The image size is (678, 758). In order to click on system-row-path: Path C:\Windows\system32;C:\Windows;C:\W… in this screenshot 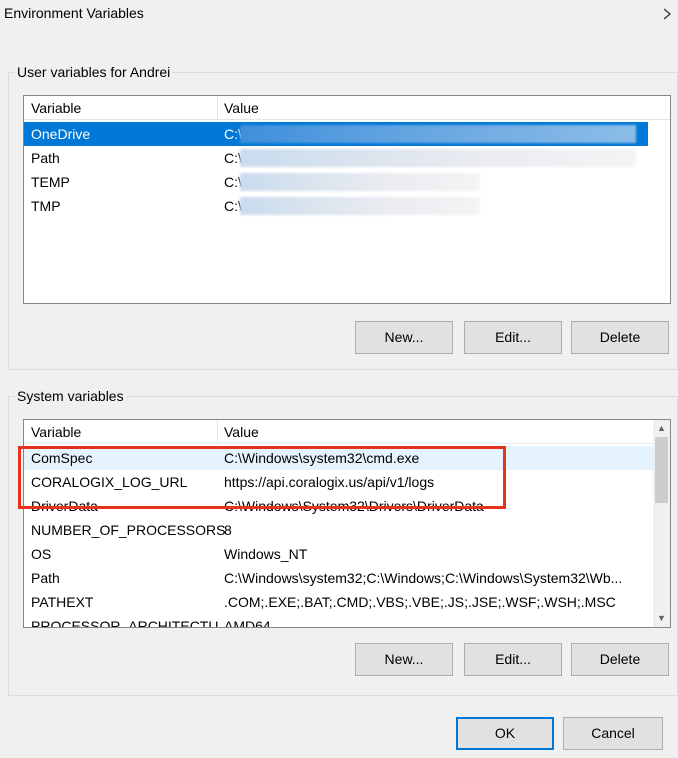, I will do `click(338, 578)`.